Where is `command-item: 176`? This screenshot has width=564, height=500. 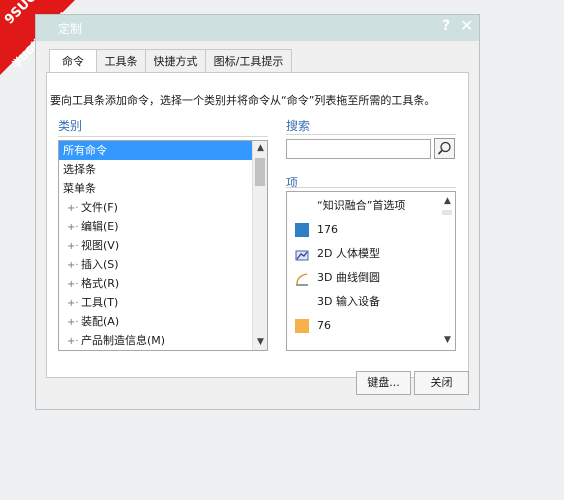 command-item: 176 is located at coordinates (371, 230).